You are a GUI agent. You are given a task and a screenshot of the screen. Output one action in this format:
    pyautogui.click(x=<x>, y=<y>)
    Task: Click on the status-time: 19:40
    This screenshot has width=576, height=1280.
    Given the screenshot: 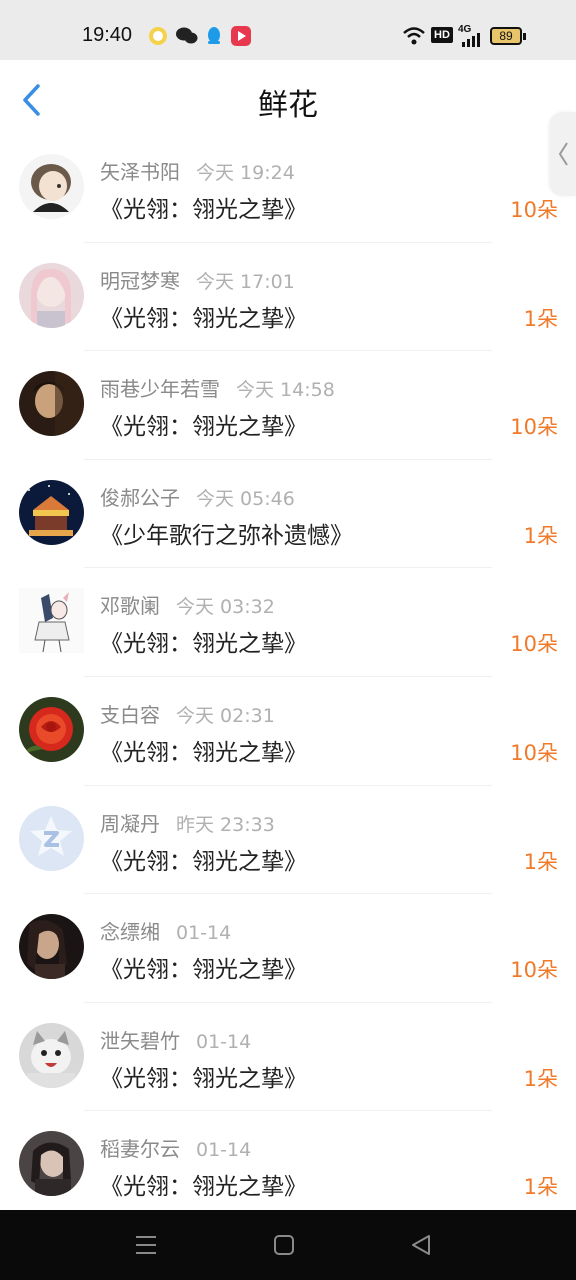 What is the action you would take?
    pyautogui.click(x=107, y=35)
    